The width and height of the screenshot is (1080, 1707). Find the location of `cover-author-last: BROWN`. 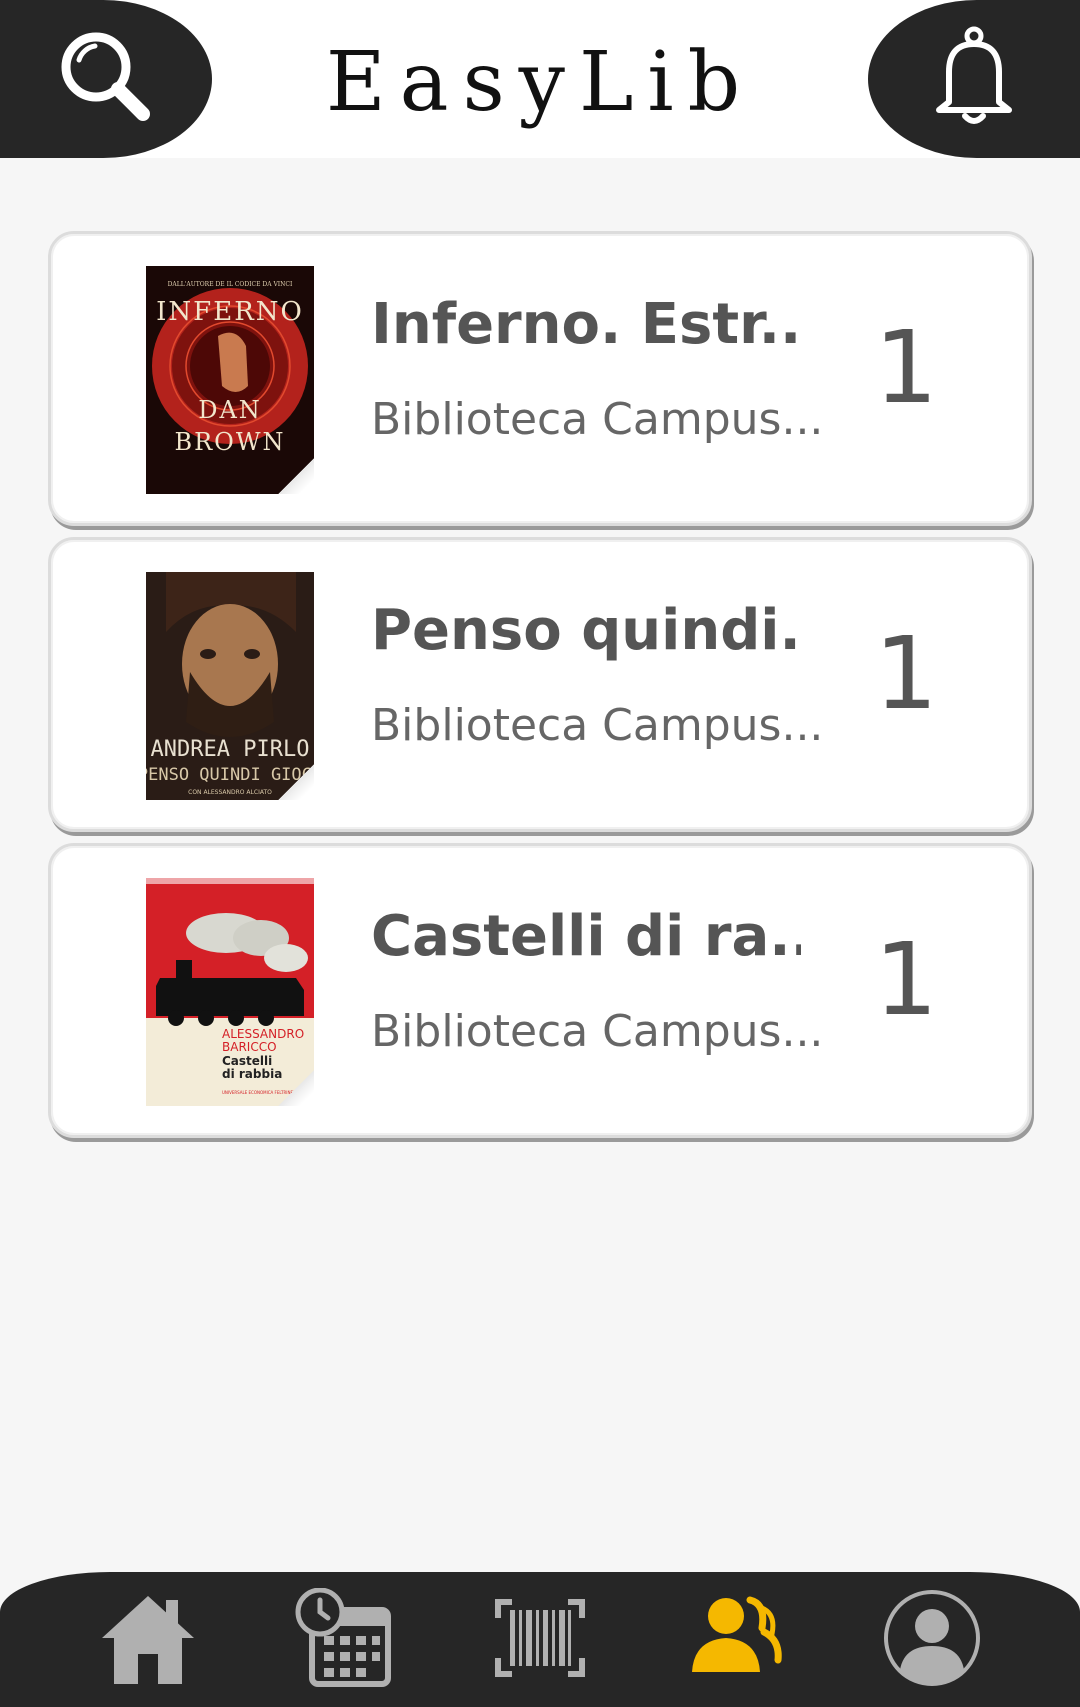

cover-author-last: BROWN is located at coordinates (229, 442).